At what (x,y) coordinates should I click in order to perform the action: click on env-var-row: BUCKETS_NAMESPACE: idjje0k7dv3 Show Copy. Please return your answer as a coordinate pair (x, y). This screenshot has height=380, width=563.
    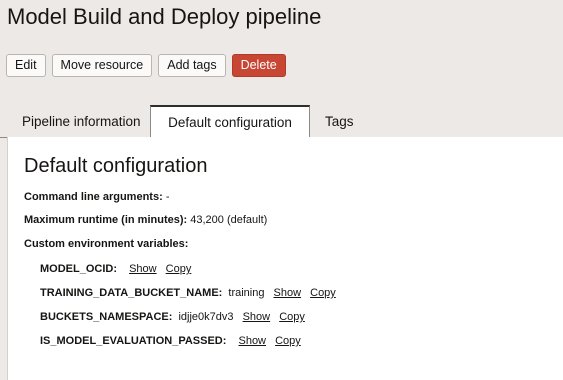
    Looking at the image, I should click on (172, 317).